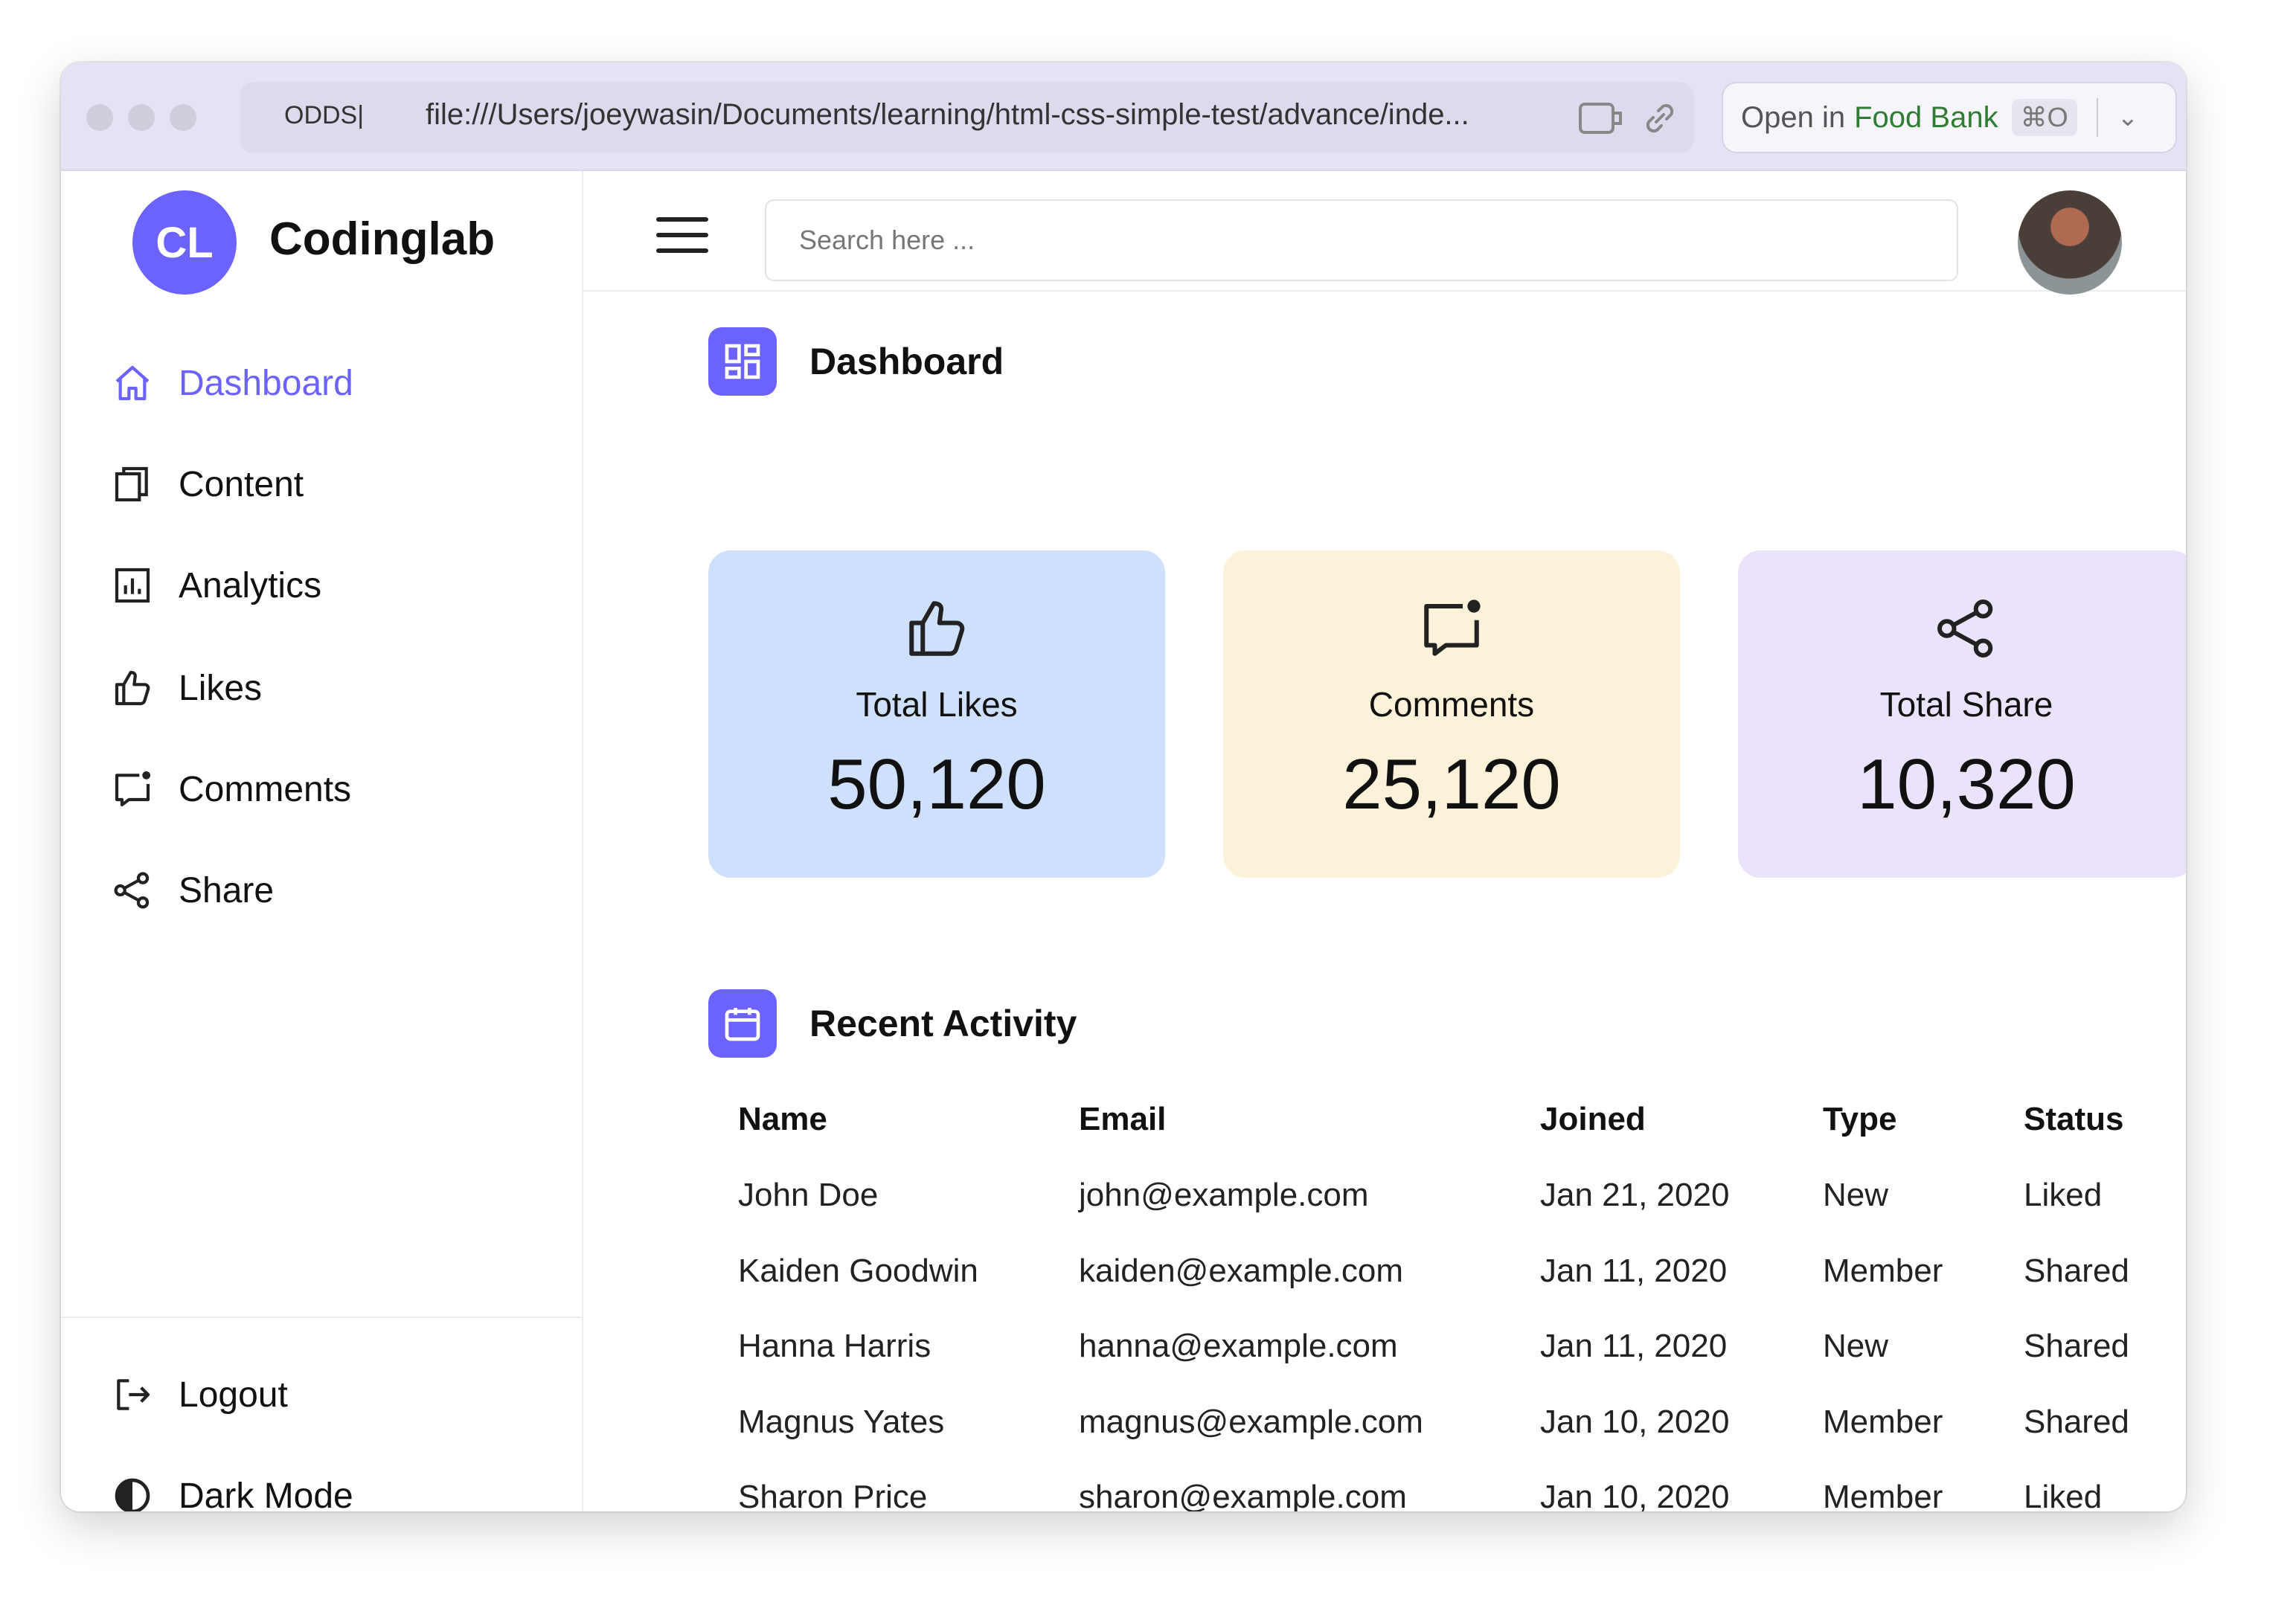  I want to click on card-title: Comments, so click(1451, 704).